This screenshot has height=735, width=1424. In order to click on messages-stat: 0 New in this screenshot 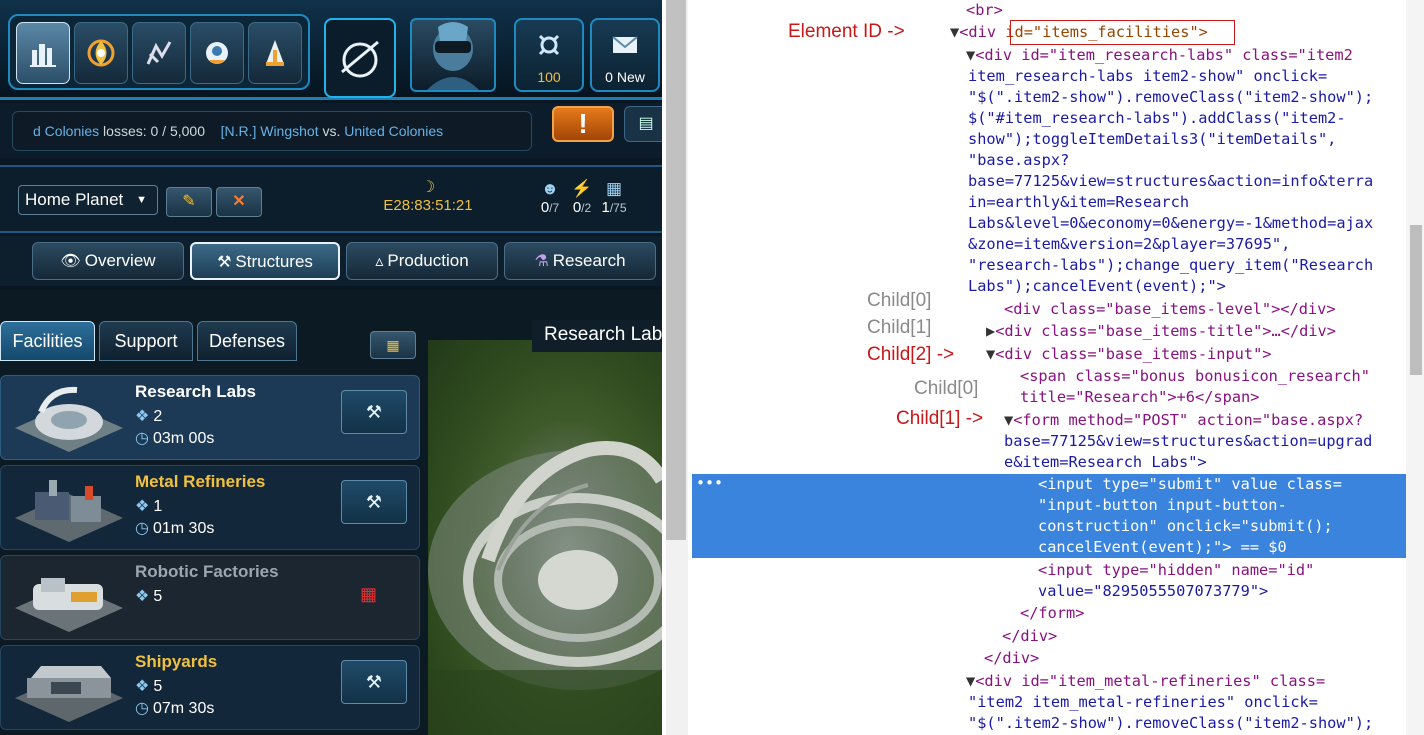, I will do `click(625, 55)`.